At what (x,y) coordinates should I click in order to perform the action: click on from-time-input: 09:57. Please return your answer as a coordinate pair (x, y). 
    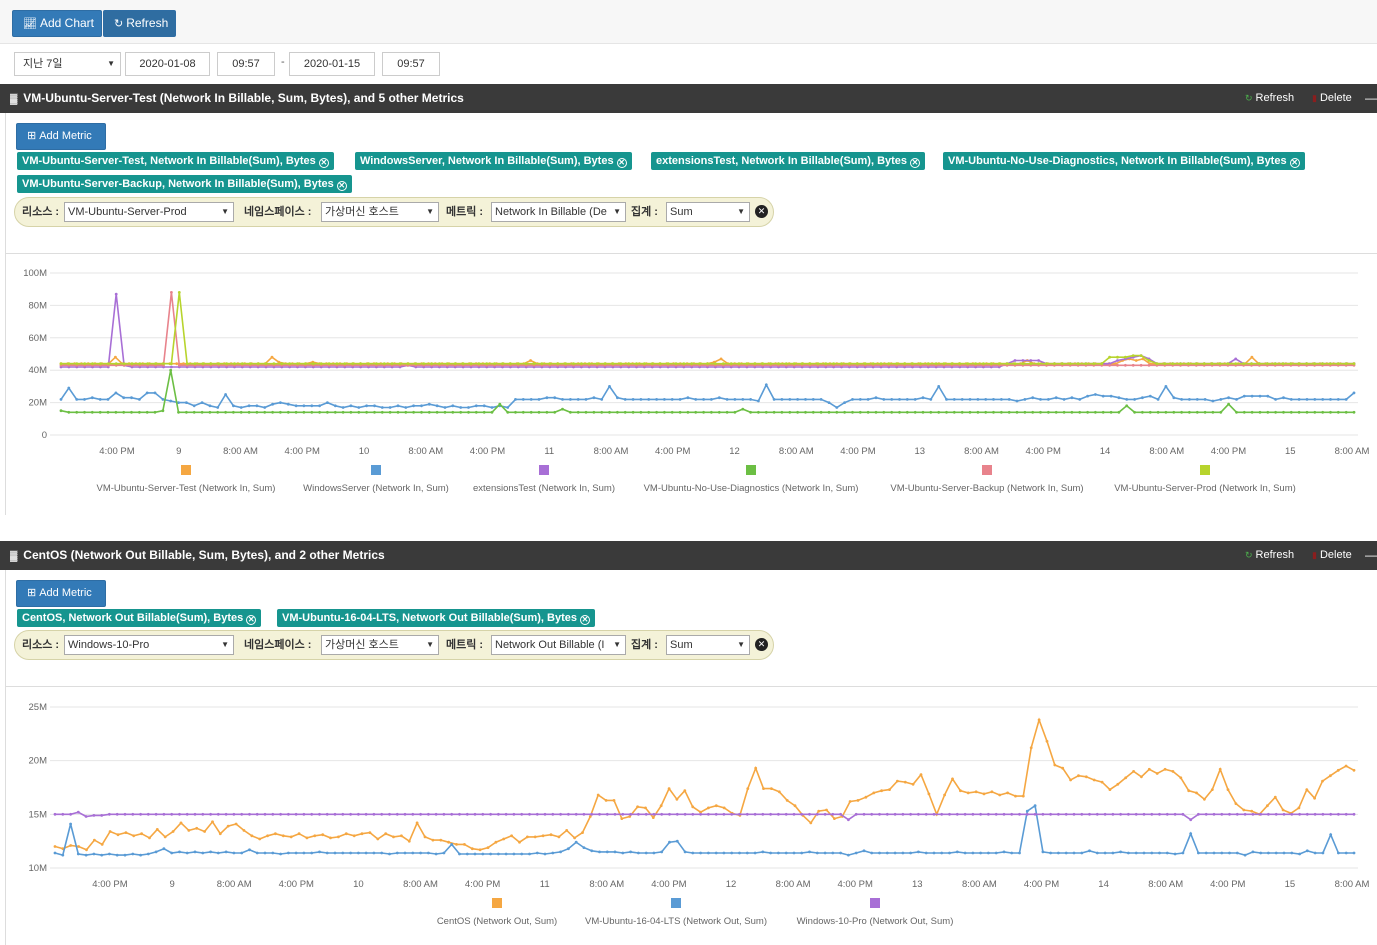
    Looking at the image, I should click on (246, 64).